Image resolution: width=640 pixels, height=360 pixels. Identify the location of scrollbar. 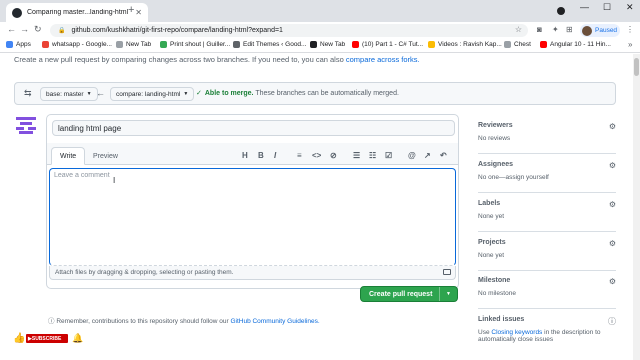
(636, 207).